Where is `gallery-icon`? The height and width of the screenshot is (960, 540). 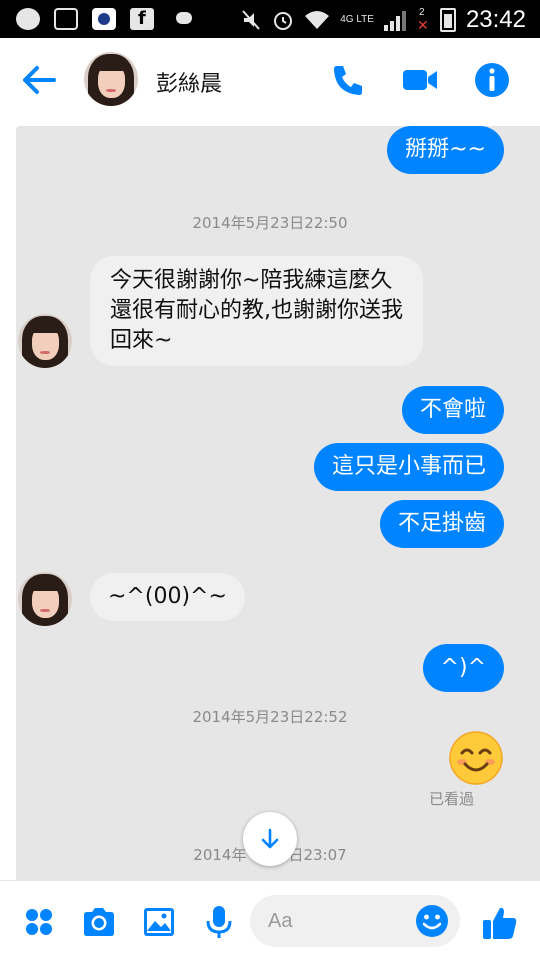
gallery-icon is located at coordinates (66, 19).